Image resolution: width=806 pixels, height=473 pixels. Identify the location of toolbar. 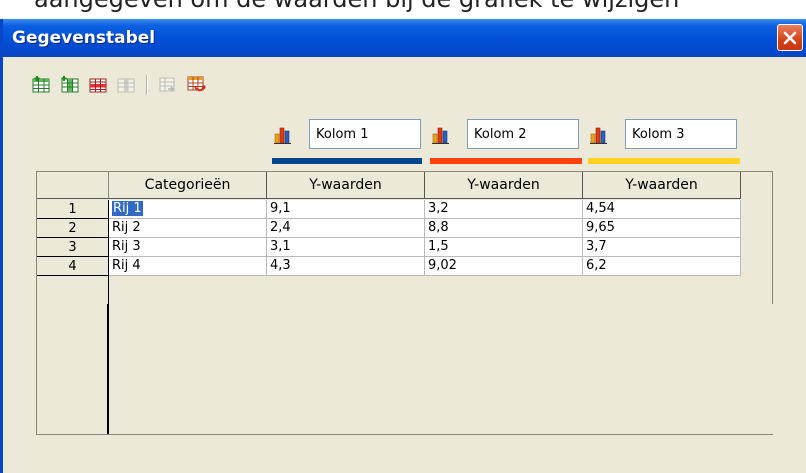
(122, 85).